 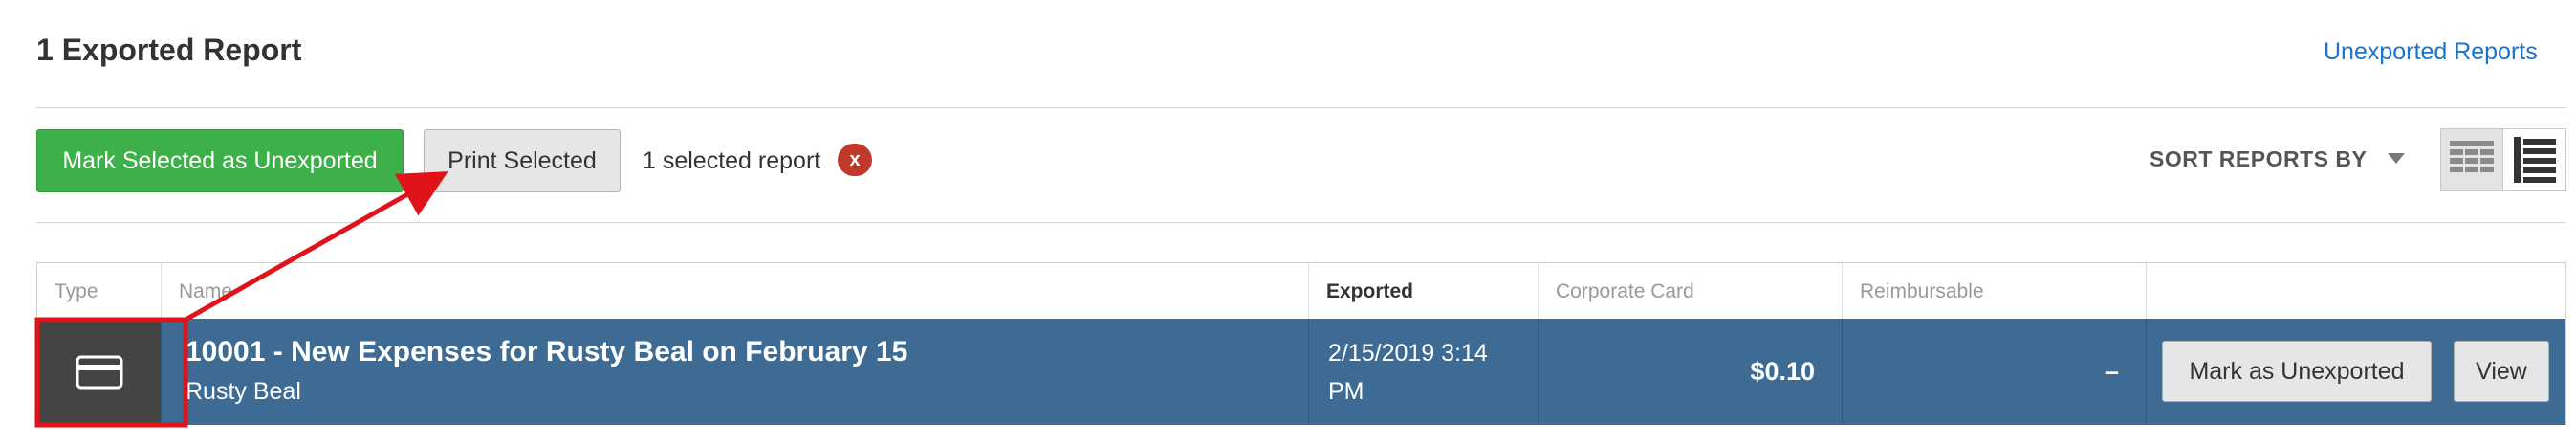 What do you see at coordinates (1424, 372) in the screenshot?
I see `exported-cell: 2/15/2019 3:14 PM` at bounding box center [1424, 372].